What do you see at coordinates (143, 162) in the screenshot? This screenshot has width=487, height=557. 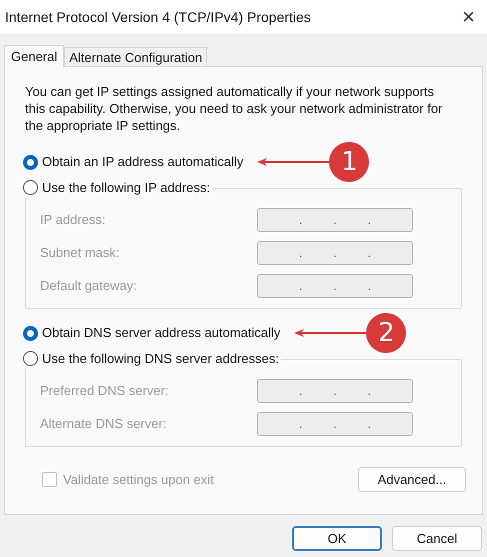 I see `radio-label: Obtain an IP address automatically` at bounding box center [143, 162].